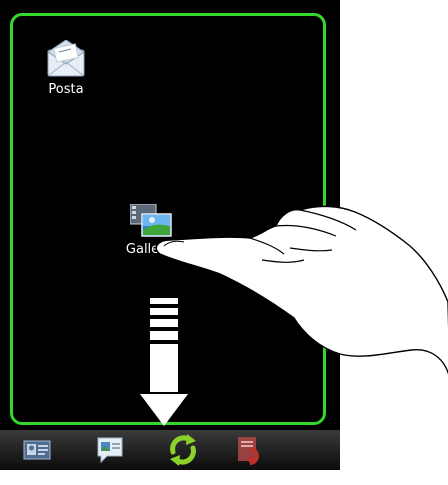 This screenshot has height=485, width=448. Describe the element at coordinates (37, 450) in the screenshot. I see `contacts-card-icon` at that location.